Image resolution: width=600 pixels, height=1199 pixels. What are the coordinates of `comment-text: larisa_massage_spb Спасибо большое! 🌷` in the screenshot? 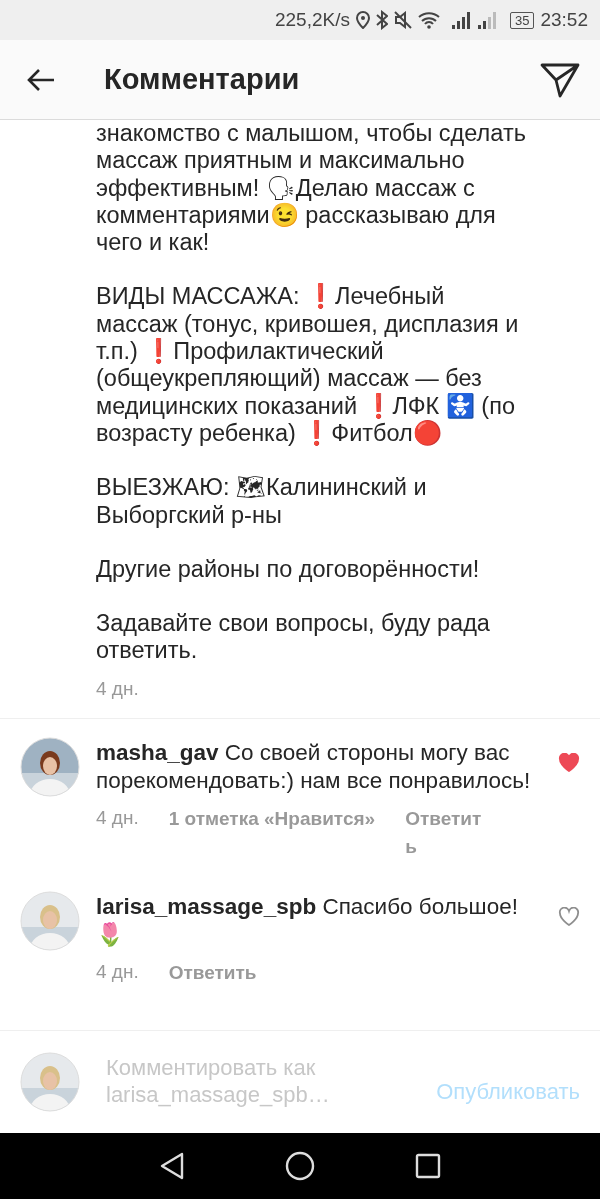 It's located at (307, 920).